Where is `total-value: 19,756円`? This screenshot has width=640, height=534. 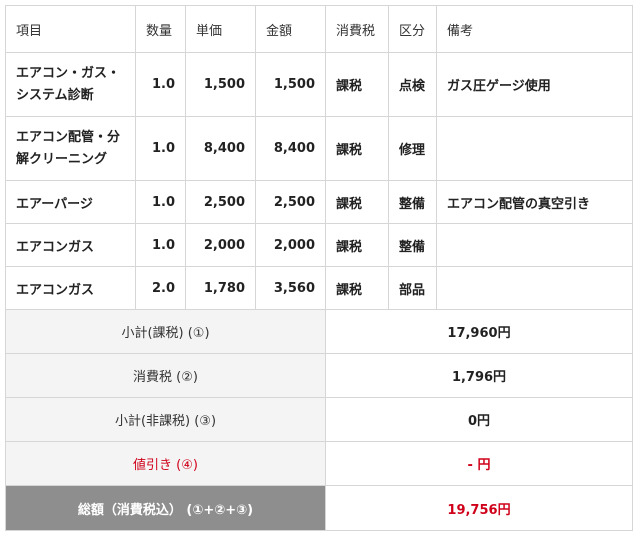
total-value: 19,756円 is located at coordinates (479, 508).